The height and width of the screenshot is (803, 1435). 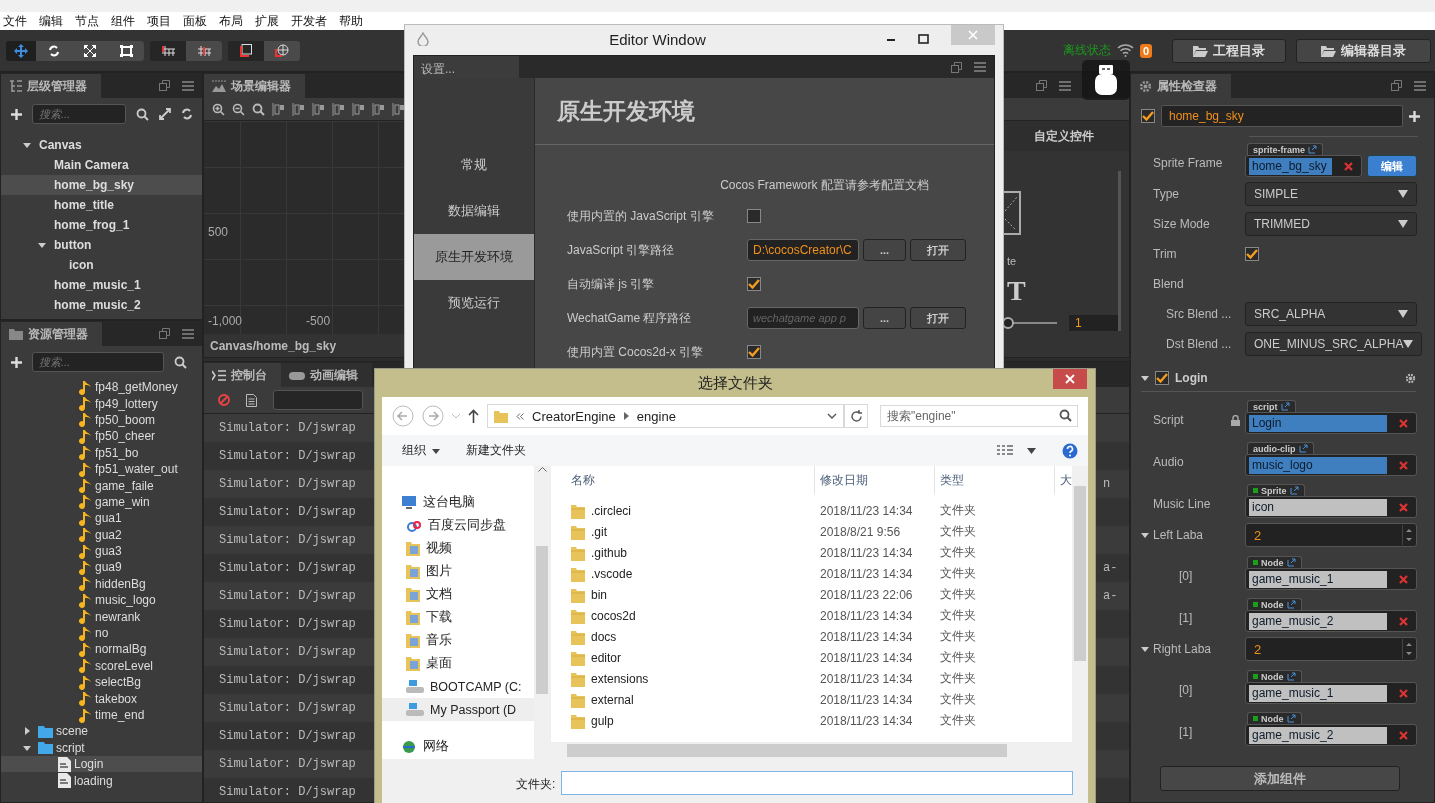 What do you see at coordinates (101, 584) in the screenshot?
I see `asset-item: hiddenBg` at bounding box center [101, 584].